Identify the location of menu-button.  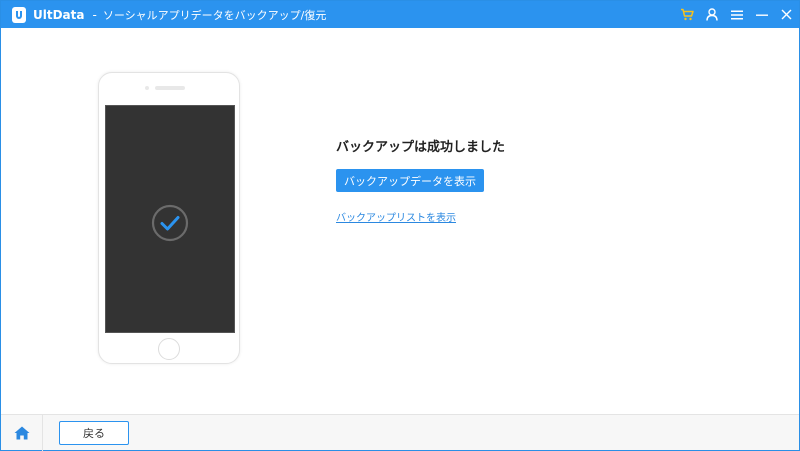
(736, 14).